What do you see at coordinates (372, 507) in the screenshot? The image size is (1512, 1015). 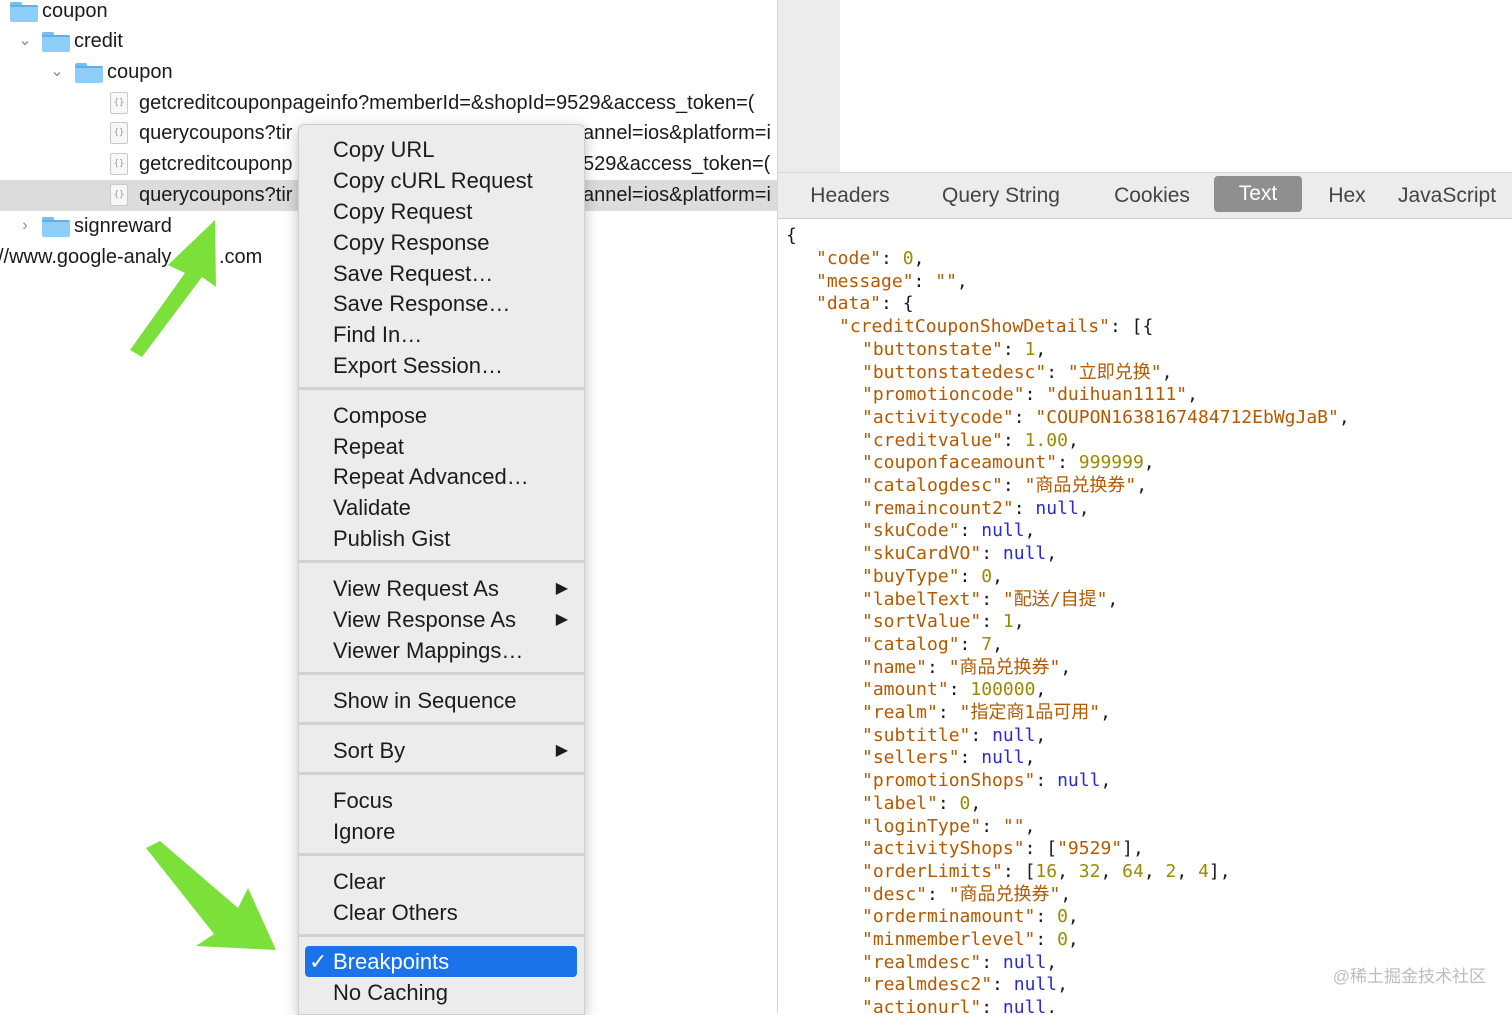 I see `menu-item-label: Validate` at bounding box center [372, 507].